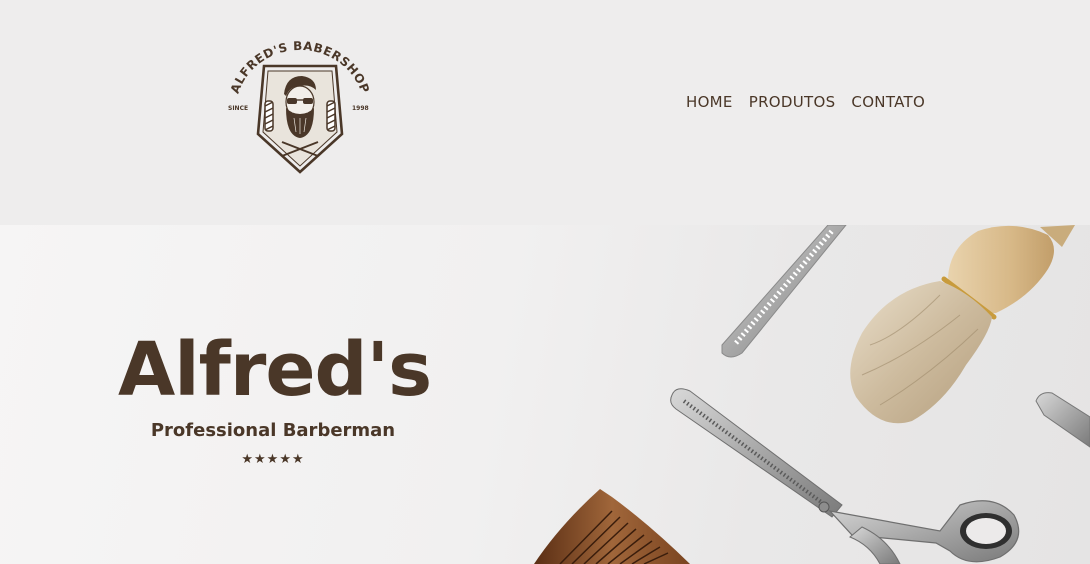 The height and width of the screenshot is (564, 1090). What do you see at coordinates (300, 108) in the screenshot?
I see `barbershop-logo: ALFRED'S BABERSHOP SINCE 1998` at bounding box center [300, 108].